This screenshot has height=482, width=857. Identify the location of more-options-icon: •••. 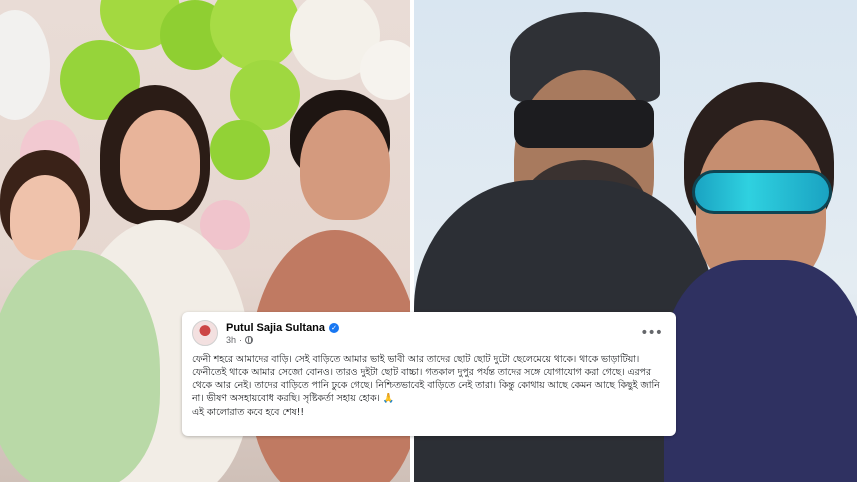
(651, 333).